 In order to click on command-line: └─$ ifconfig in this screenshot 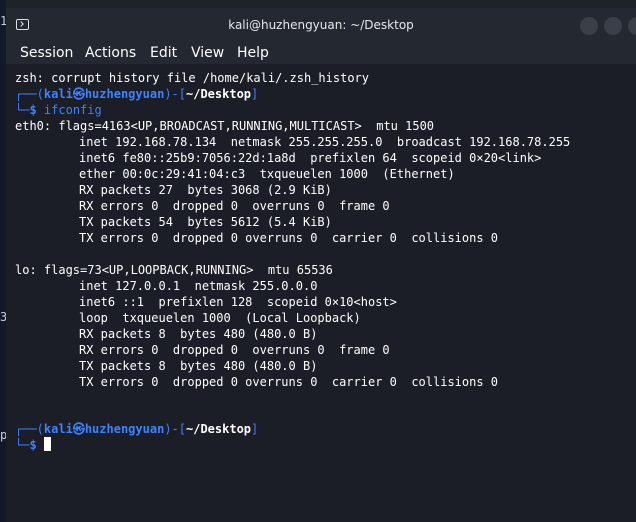, I will do `click(58, 110)`.